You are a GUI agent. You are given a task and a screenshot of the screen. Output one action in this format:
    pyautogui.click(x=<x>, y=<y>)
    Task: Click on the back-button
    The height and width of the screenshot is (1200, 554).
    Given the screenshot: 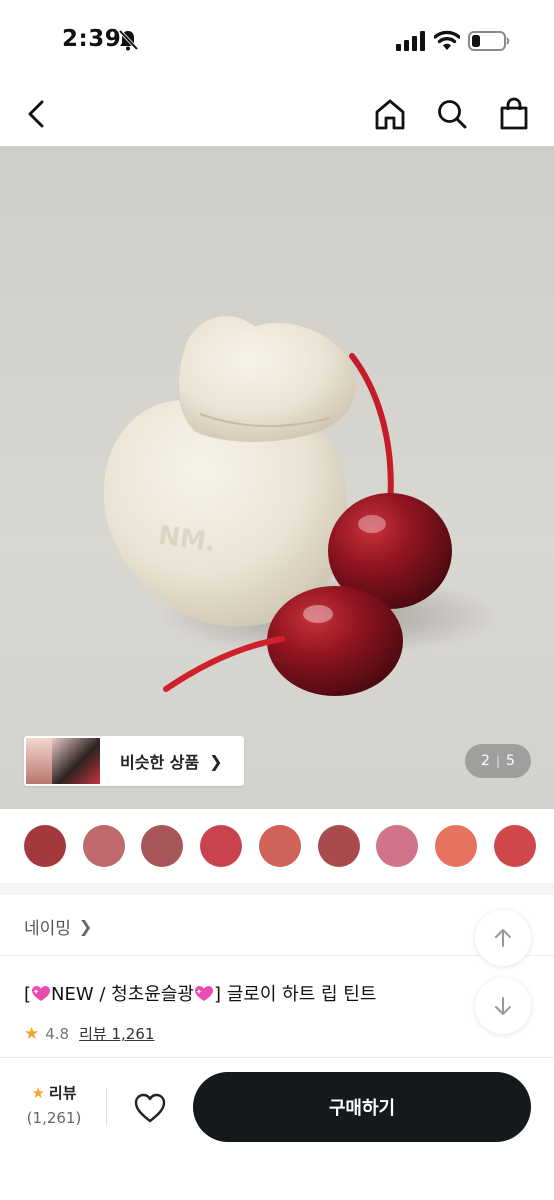 What is the action you would take?
    pyautogui.click(x=38, y=114)
    